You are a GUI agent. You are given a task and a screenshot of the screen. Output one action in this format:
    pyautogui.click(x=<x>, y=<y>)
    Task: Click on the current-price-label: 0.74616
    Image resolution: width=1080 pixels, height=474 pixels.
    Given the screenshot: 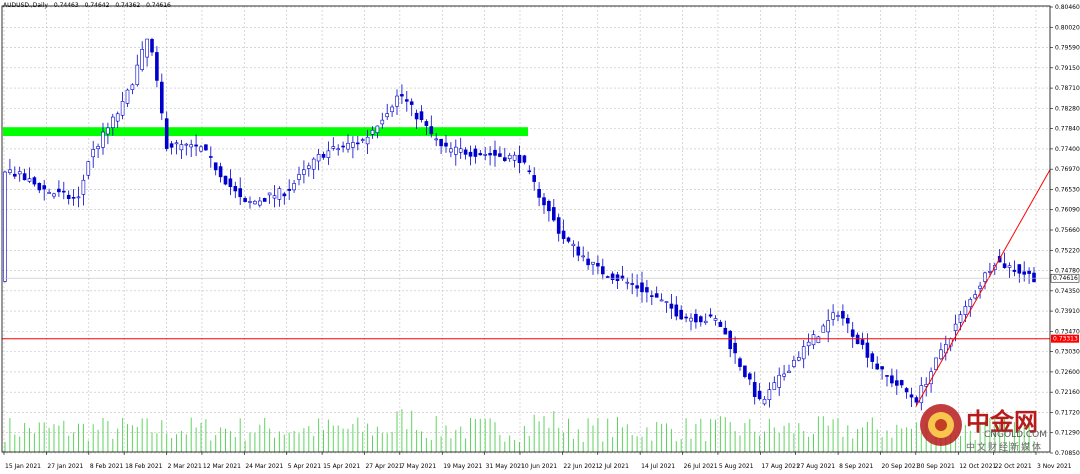 What is the action you would take?
    pyautogui.click(x=1065, y=278)
    